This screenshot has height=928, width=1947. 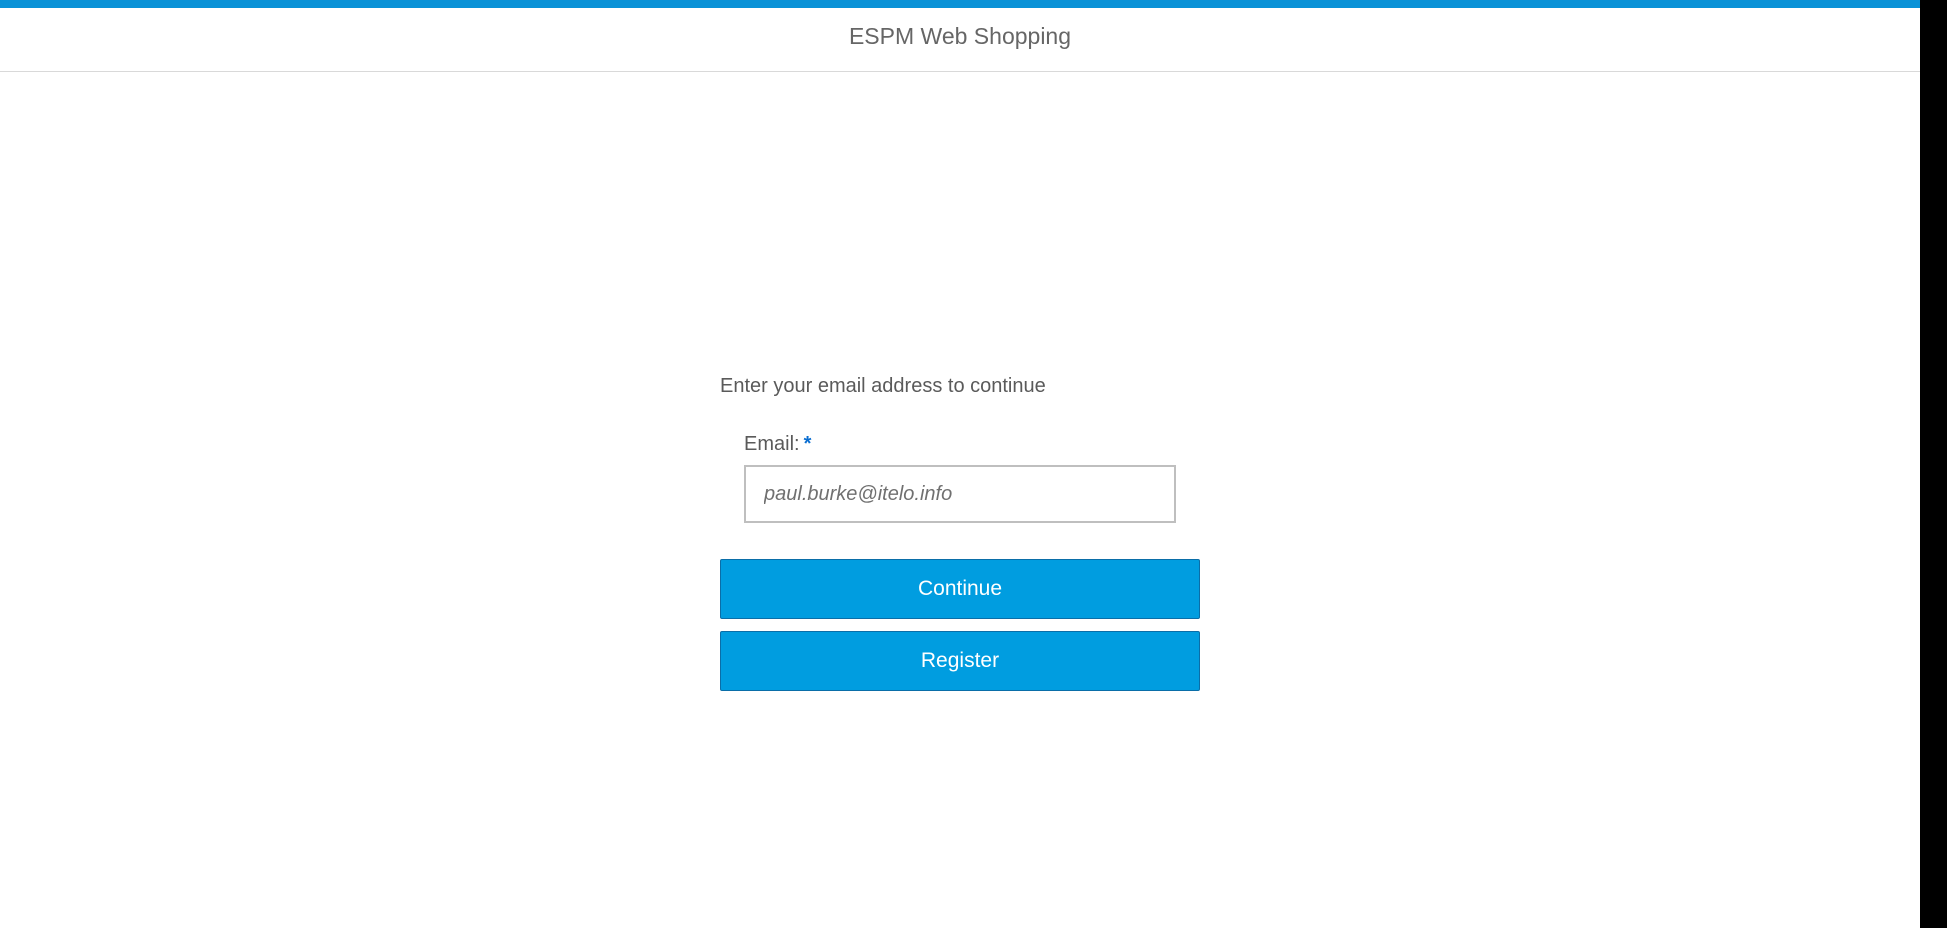 I want to click on email-label-text: Email:, so click(x=772, y=444).